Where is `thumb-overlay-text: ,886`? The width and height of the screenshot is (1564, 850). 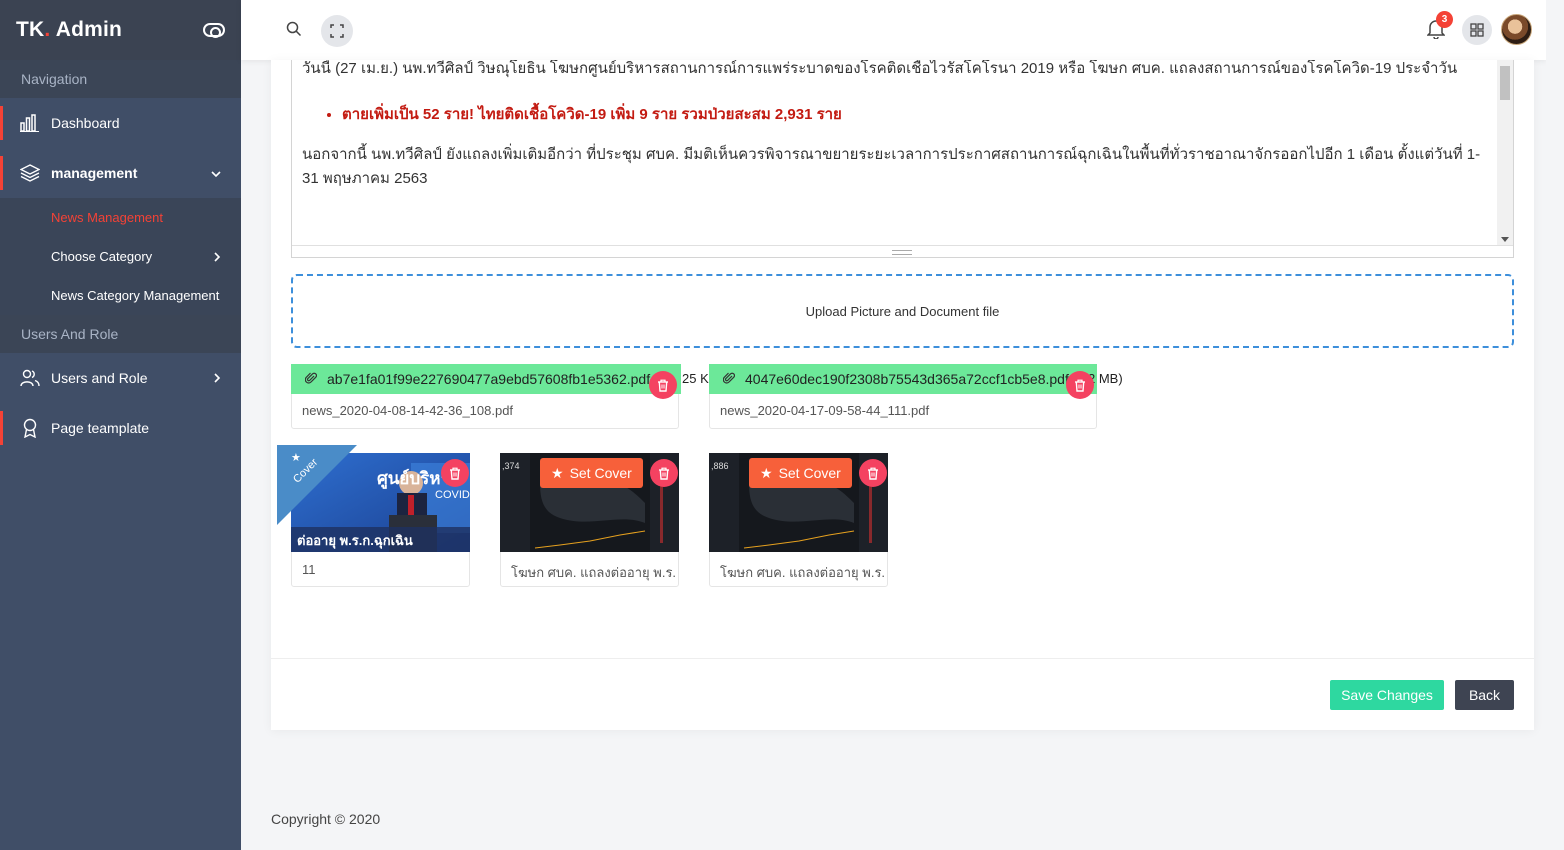
thumb-overlay-text: ,886 is located at coordinates (720, 466).